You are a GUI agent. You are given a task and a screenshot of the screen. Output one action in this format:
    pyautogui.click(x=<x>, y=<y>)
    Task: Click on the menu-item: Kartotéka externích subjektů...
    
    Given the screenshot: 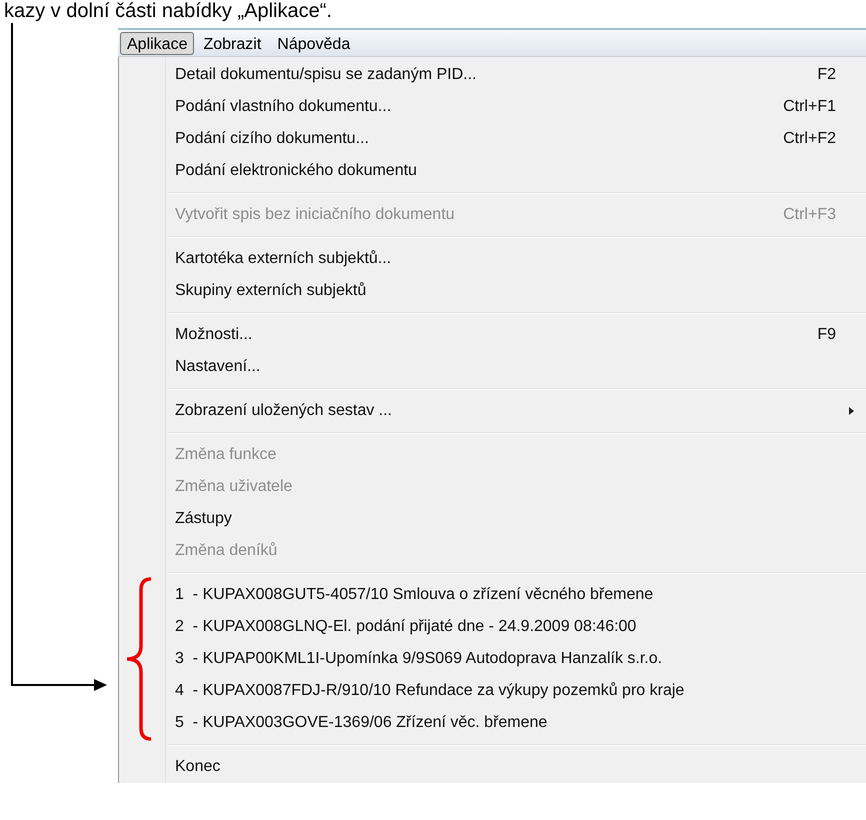 What is the action you would take?
    pyautogui.click(x=492, y=259)
    